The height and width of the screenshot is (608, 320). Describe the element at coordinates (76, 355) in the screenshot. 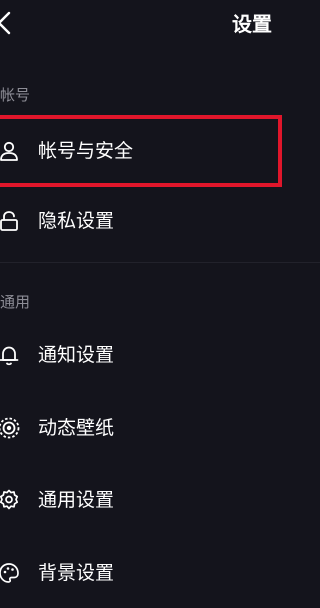

I see `notification-settings-label: 通知设置` at that location.